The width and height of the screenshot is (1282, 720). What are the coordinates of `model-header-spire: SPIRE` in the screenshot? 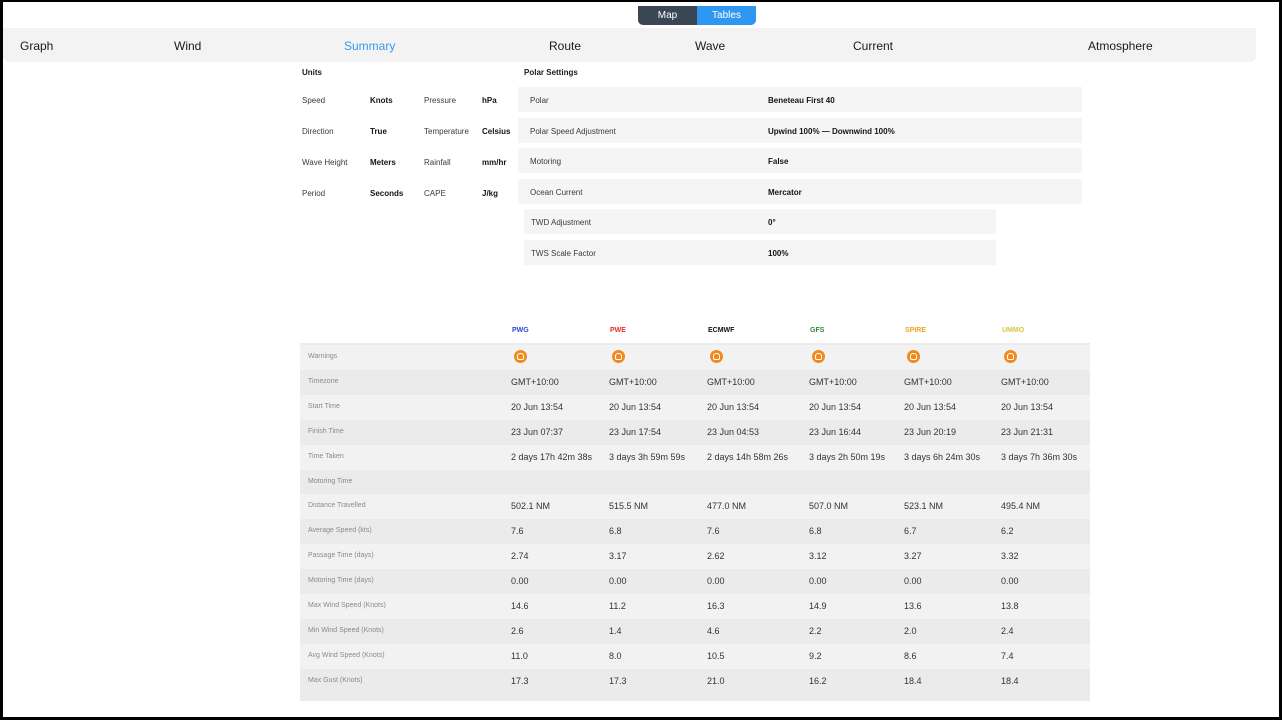 It's located at (916, 330).